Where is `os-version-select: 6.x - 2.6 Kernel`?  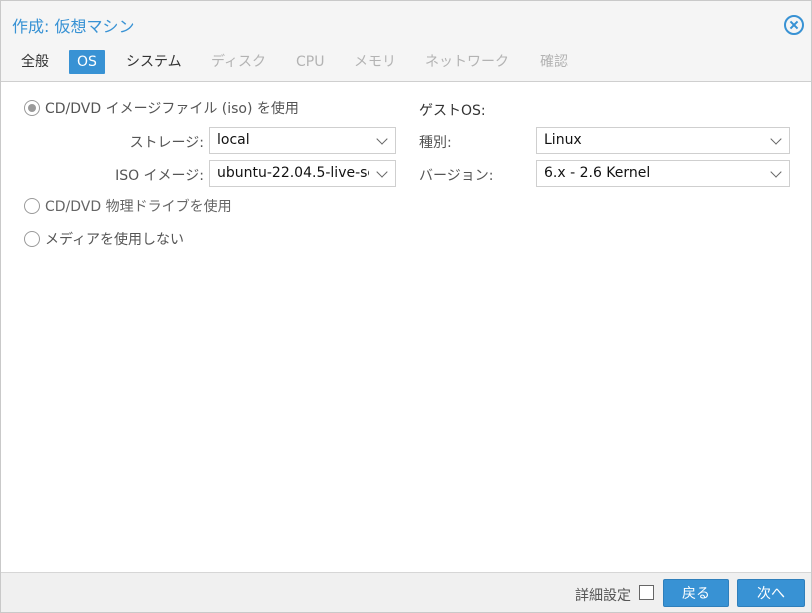
os-version-select: 6.x - 2.6 Kernel is located at coordinates (663, 173).